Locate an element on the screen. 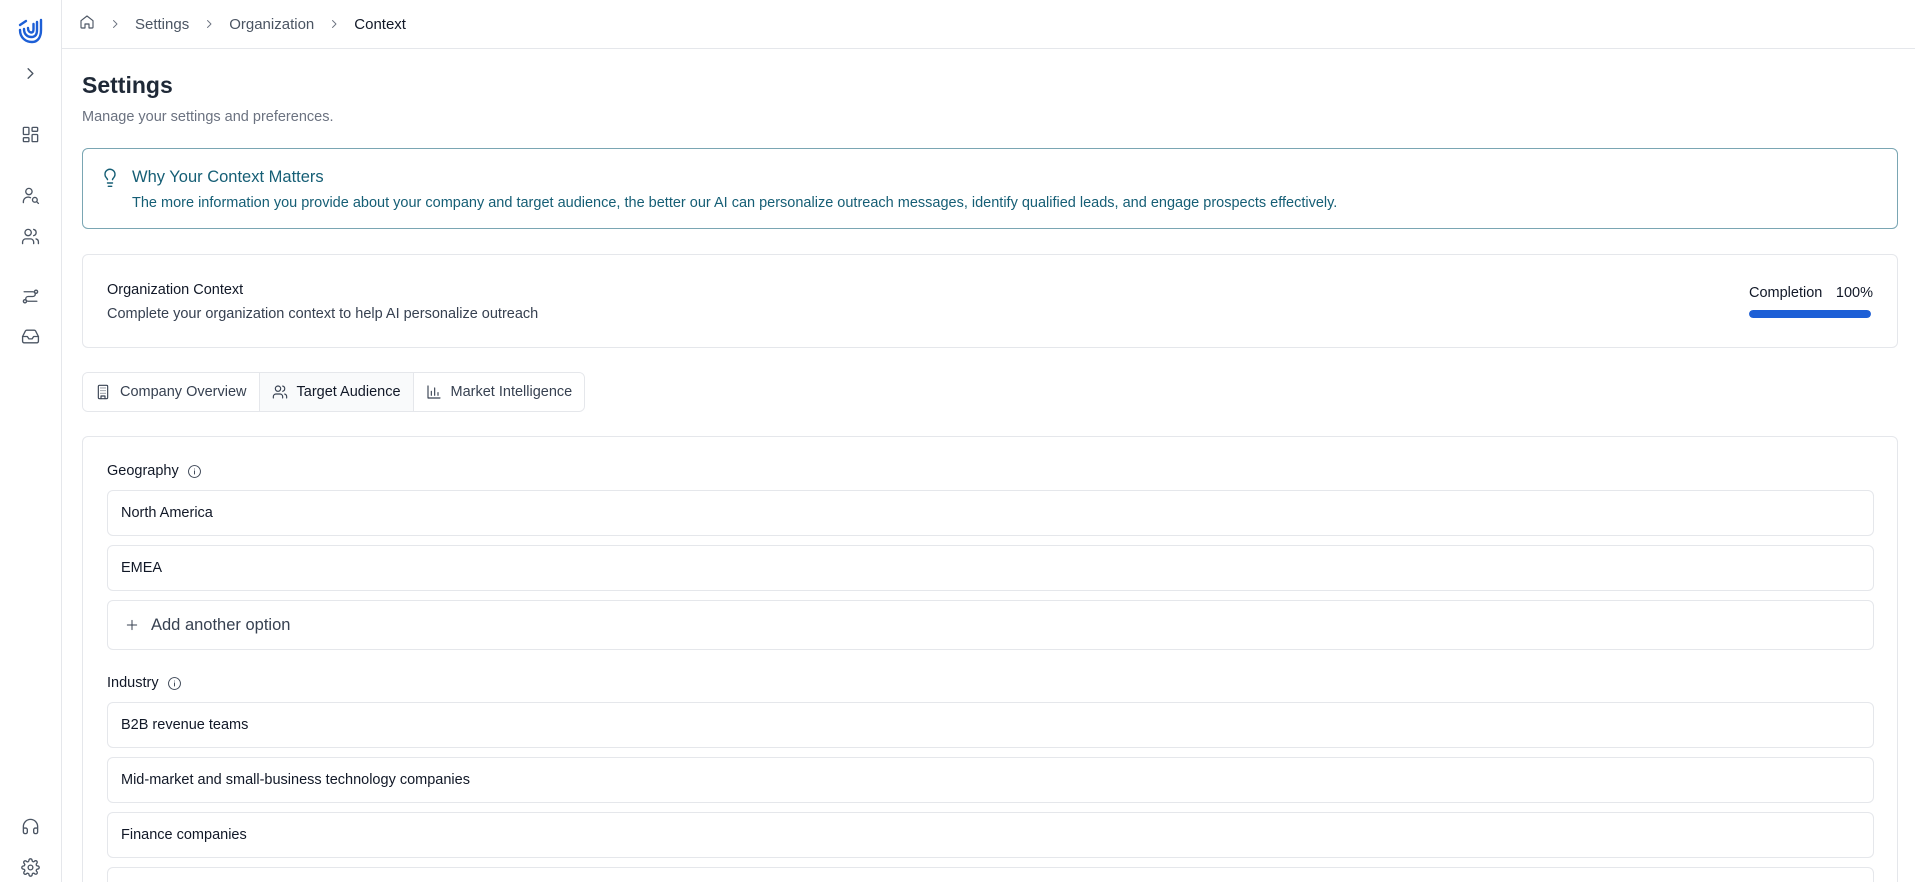  org-context-title: Organization Context is located at coordinates (175, 290).